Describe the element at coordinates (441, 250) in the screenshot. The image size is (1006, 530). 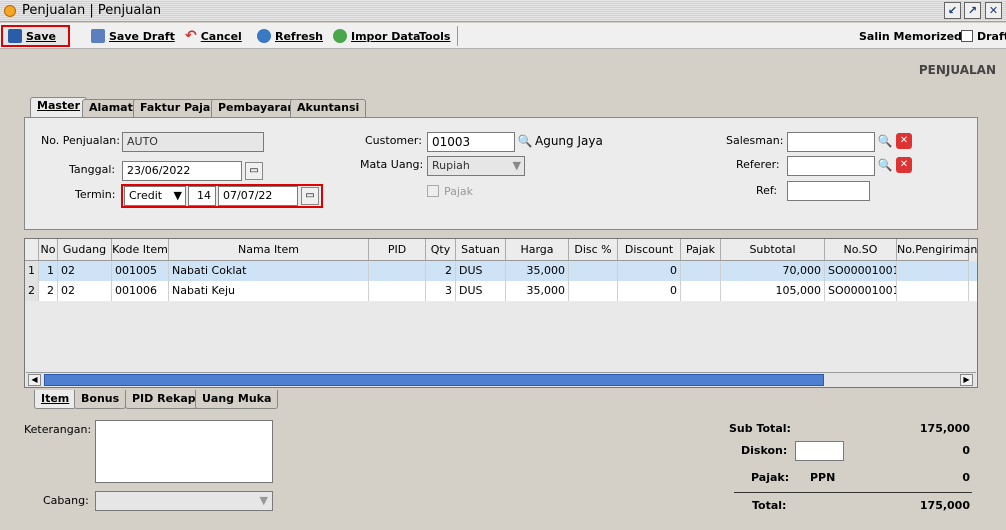
I see `col-header-qty: Qty` at that location.